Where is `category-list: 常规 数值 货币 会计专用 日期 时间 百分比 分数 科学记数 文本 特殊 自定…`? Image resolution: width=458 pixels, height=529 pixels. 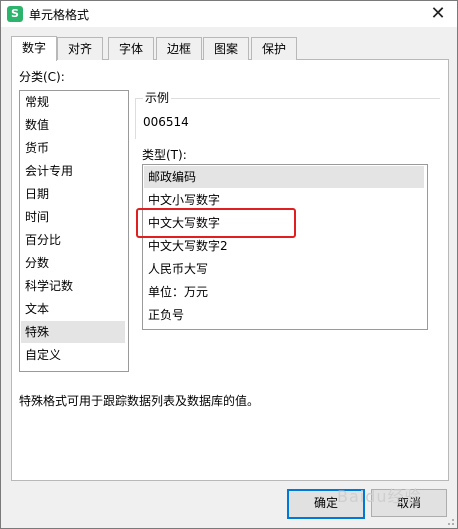 category-list: 常规 数值 货币 会计专用 日期 时间 百分比 分数 科学记数 文本 特殊 自定… is located at coordinates (74, 231).